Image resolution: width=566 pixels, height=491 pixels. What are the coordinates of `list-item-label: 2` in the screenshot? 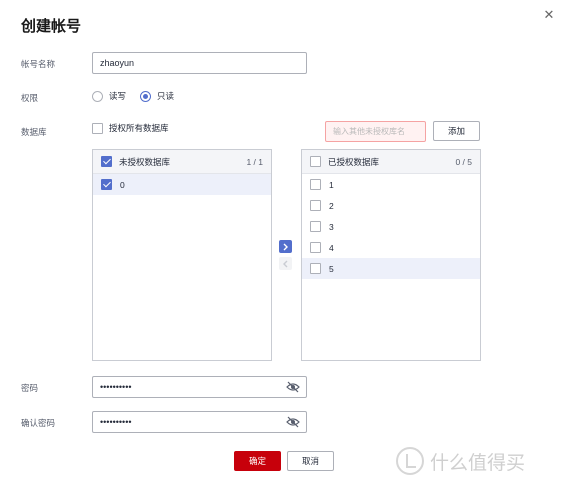 It's located at (331, 205).